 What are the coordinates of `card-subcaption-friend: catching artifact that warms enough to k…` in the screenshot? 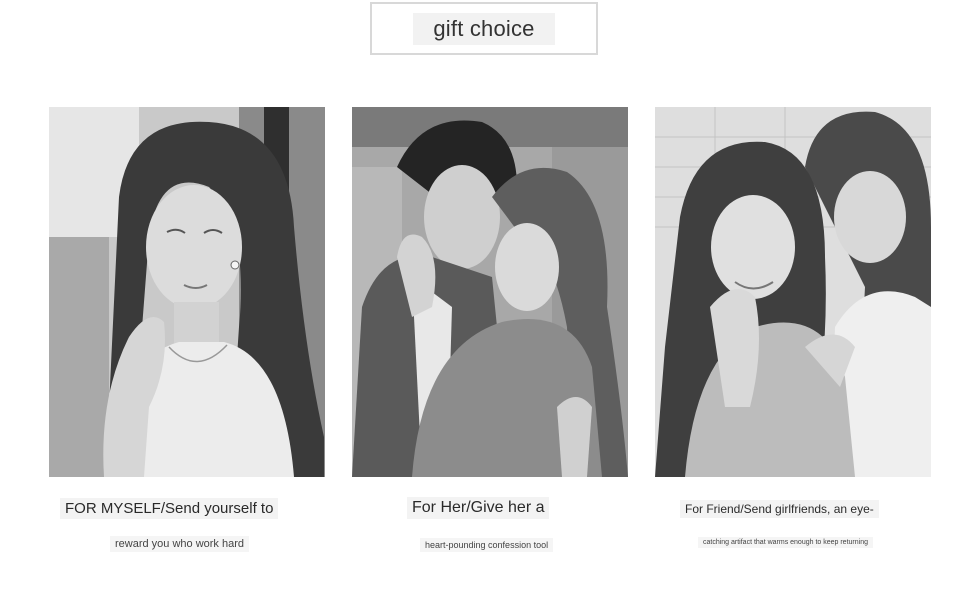 It's located at (785, 542).